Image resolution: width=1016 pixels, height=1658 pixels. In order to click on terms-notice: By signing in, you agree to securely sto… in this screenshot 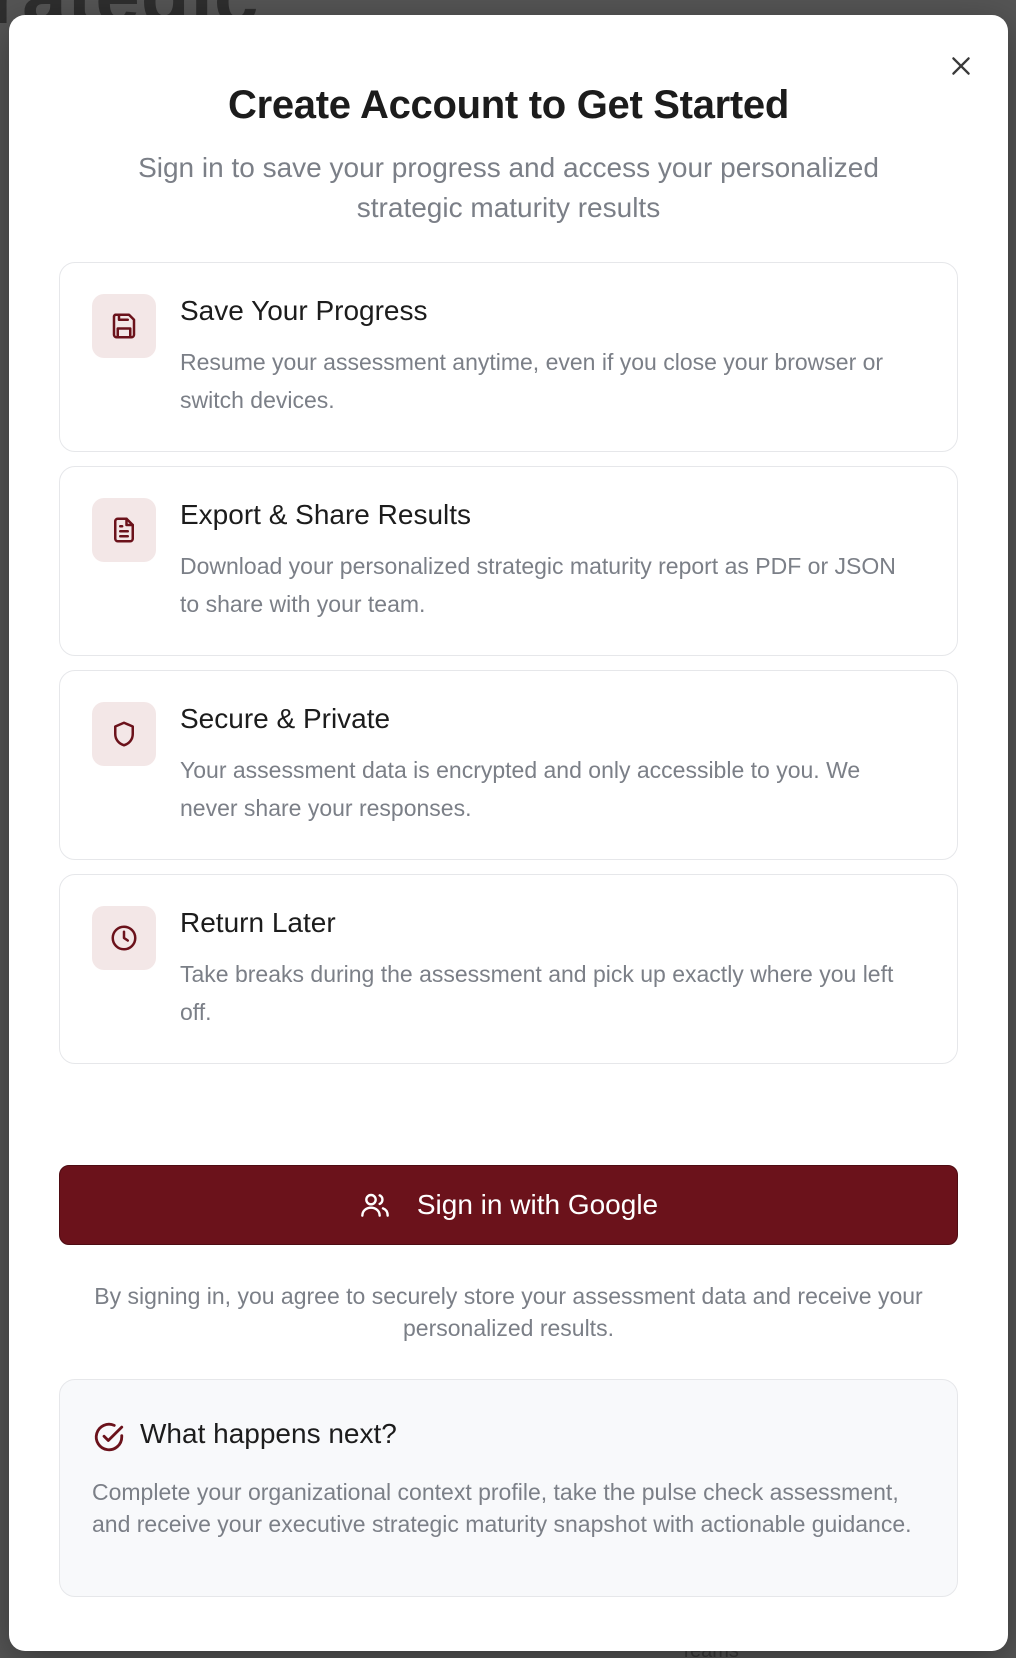, I will do `click(508, 1312)`.